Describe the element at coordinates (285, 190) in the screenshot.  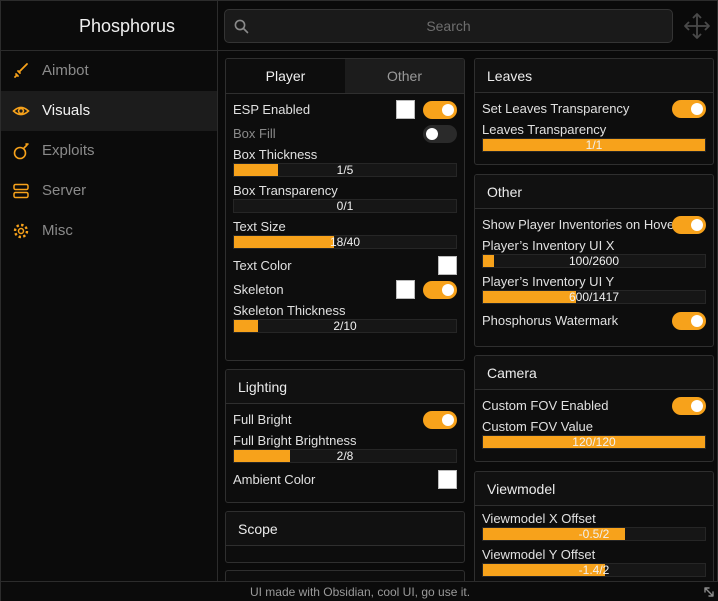
I see `box-transparency-label: Box Transparency` at that location.